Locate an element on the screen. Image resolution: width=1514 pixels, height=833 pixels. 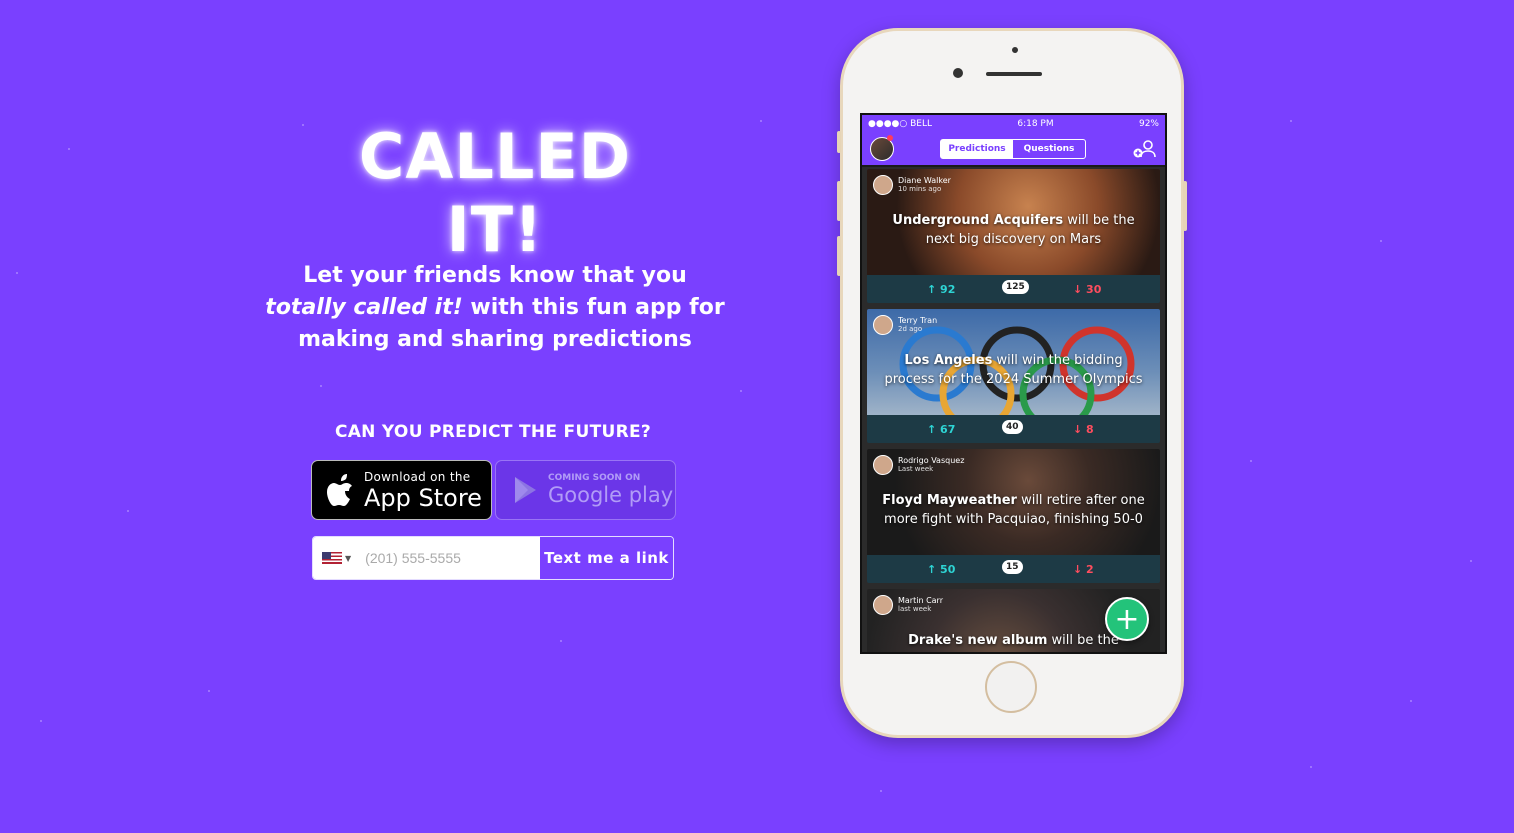
google-play-button: COMING SOON ON Google play is located at coordinates (585, 490).